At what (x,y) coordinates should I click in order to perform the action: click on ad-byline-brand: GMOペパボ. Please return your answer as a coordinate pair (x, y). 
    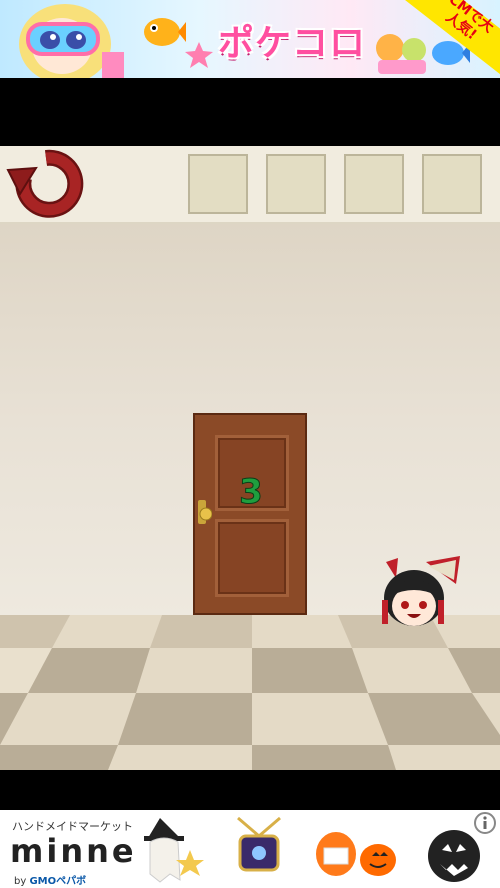
    Looking at the image, I should click on (58, 881).